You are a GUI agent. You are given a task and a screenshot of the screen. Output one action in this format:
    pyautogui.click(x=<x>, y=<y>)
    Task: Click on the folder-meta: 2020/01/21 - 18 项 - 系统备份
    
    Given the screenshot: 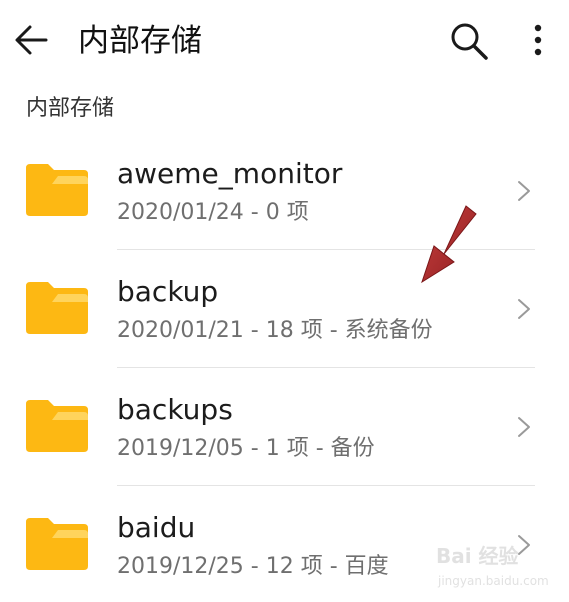 What is the action you would take?
    pyautogui.click(x=275, y=330)
    